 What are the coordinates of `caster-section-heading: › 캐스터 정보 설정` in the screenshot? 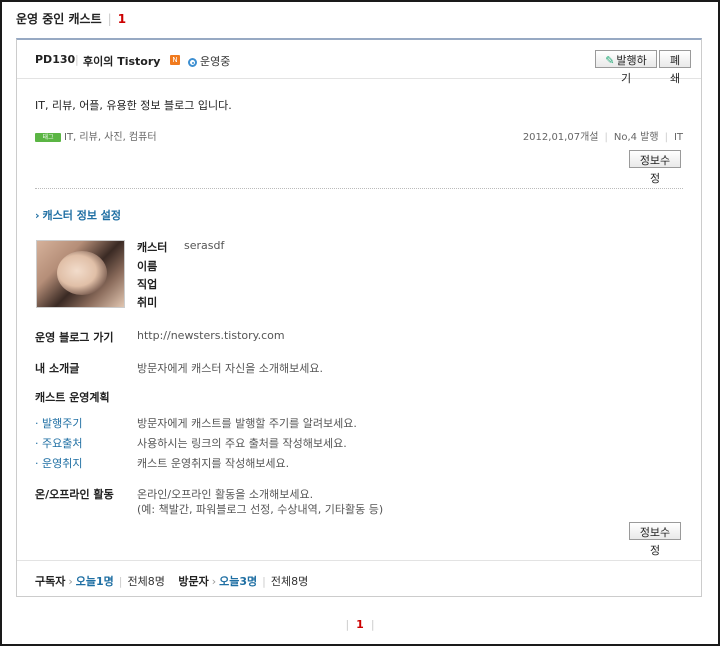 It's located at (78, 215).